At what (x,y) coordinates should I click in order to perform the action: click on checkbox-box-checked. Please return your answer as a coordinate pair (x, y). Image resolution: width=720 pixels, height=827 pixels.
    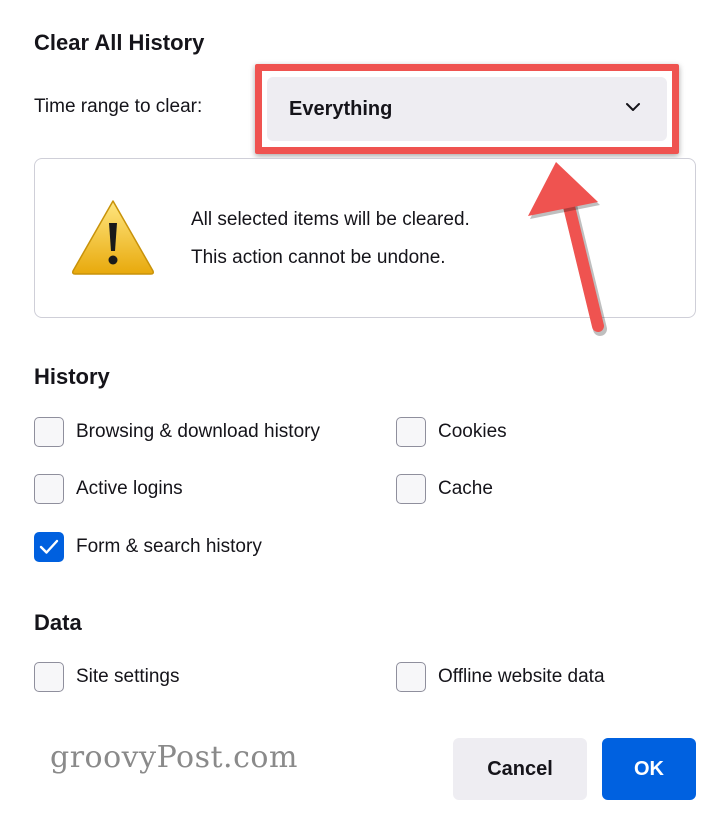
    Looking at the image, I should click on (49, 547).